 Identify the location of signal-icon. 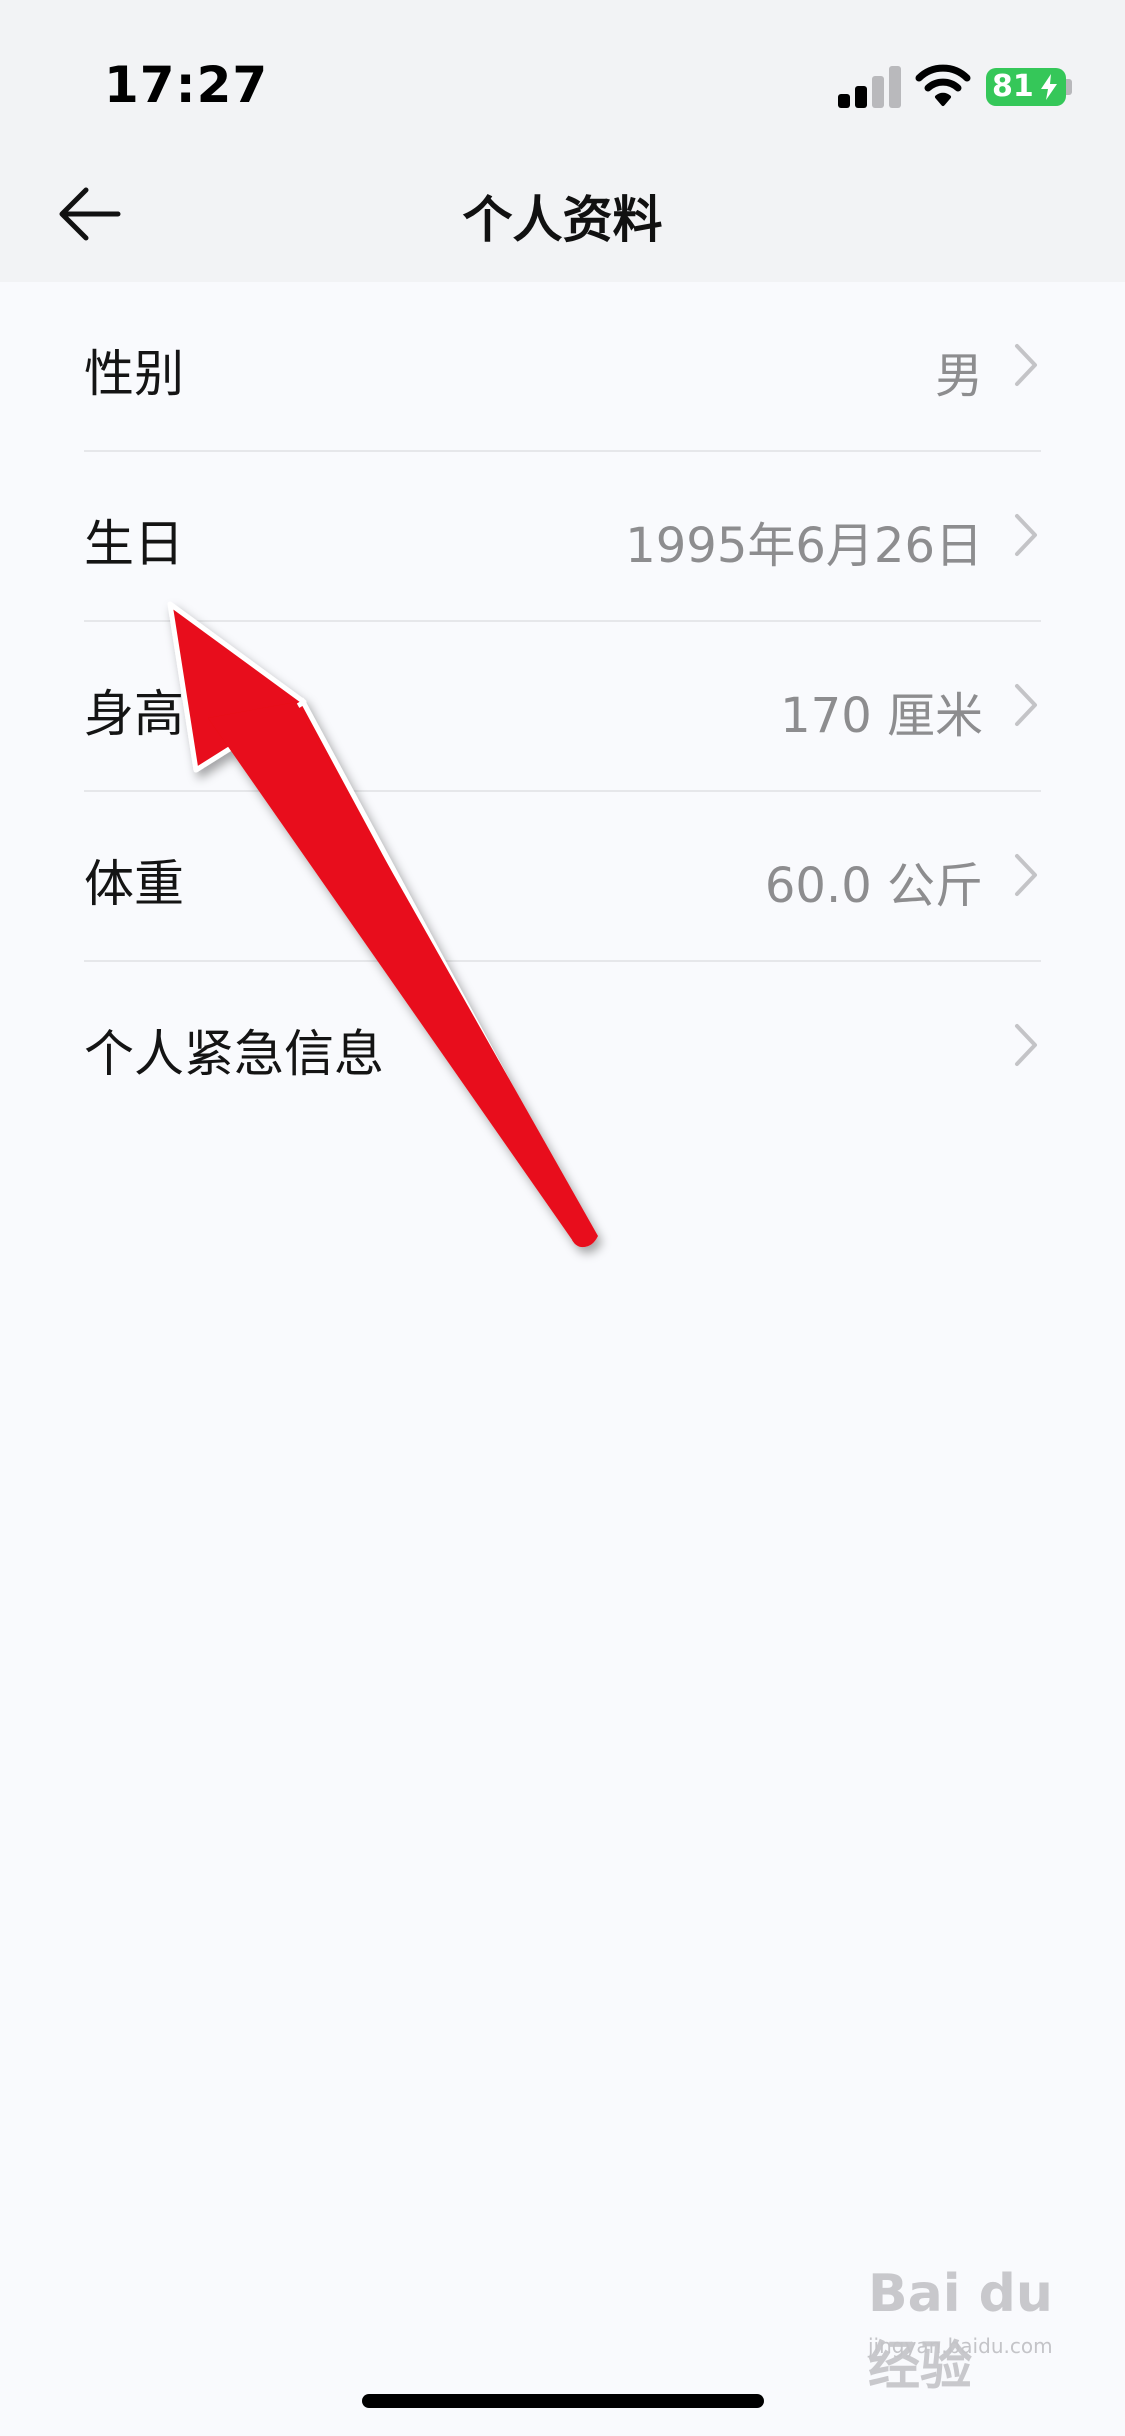
(870, 87).